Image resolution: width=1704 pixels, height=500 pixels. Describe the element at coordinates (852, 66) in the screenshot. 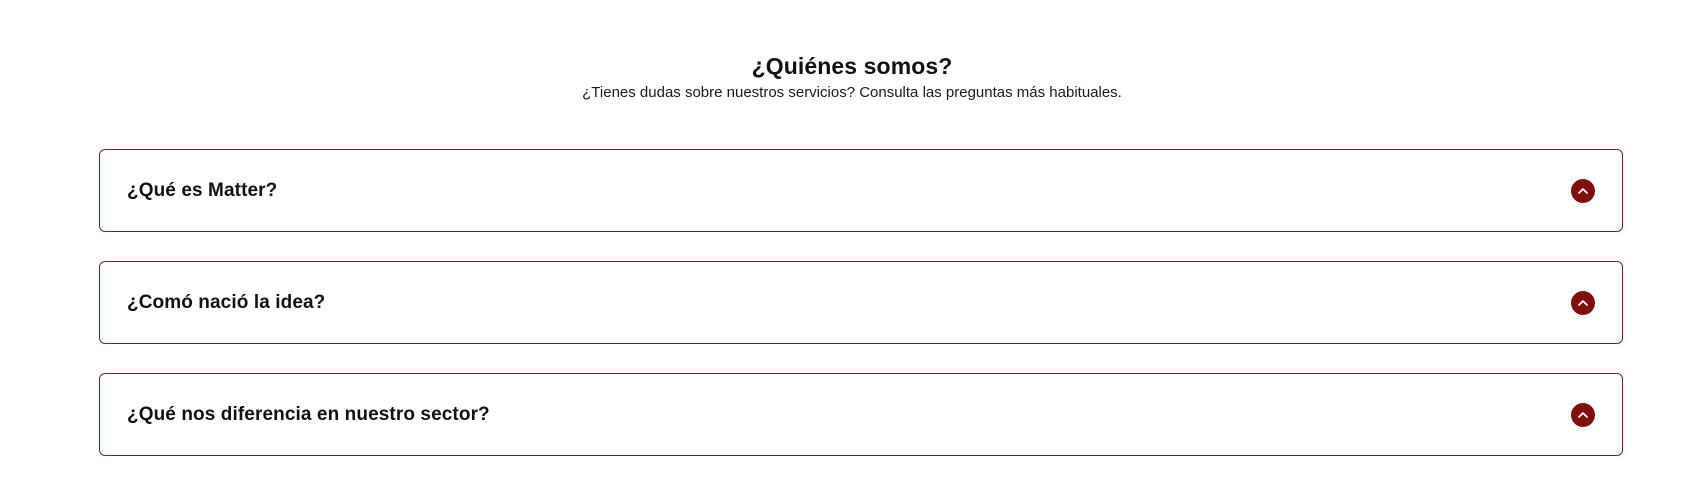

I see `section-title: ¿Quiénes somos?` at that location.